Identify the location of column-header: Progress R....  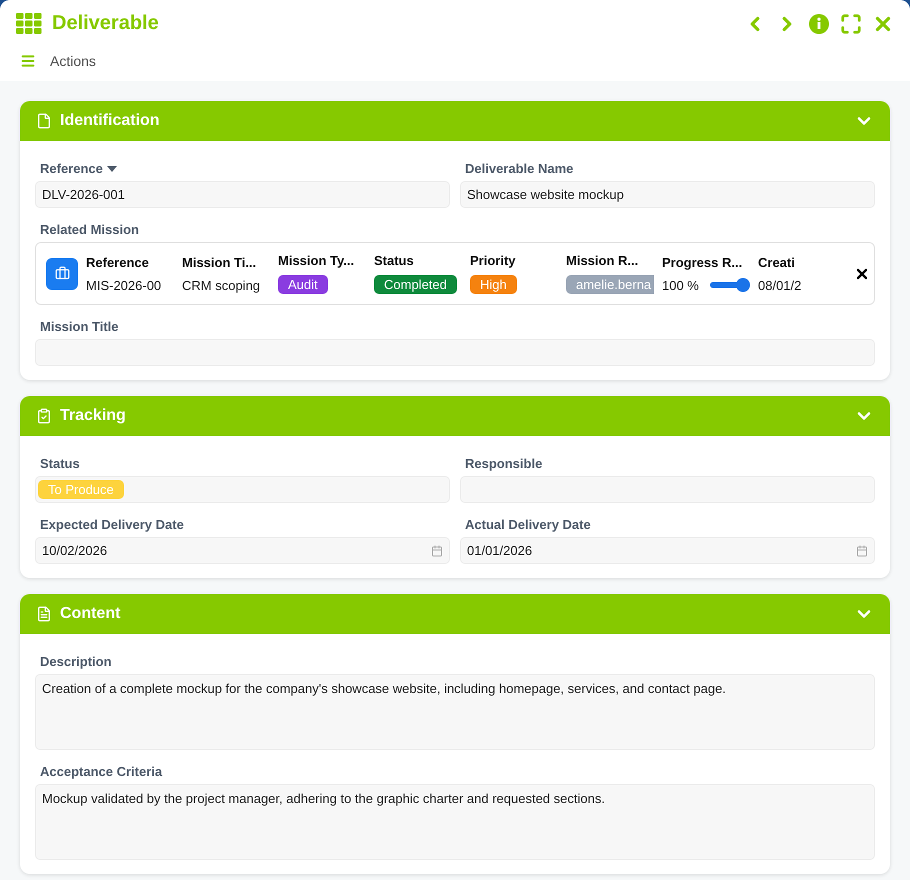
(703, 262).